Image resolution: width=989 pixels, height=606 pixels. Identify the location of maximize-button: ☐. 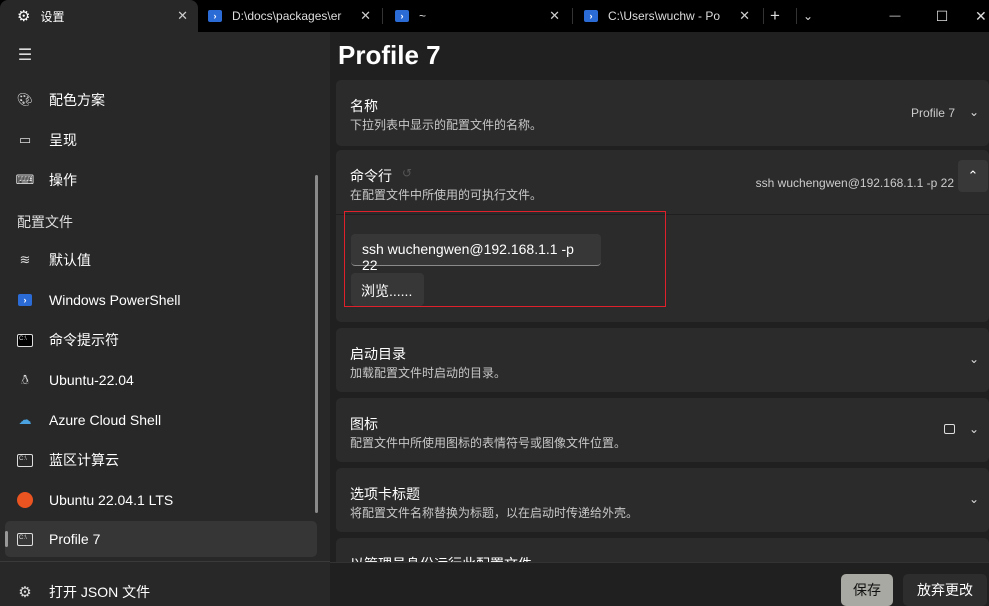
(942, 16).